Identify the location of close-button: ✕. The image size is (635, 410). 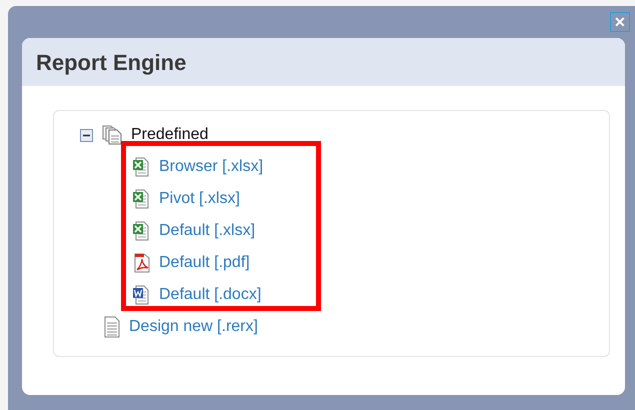
(620, 22).